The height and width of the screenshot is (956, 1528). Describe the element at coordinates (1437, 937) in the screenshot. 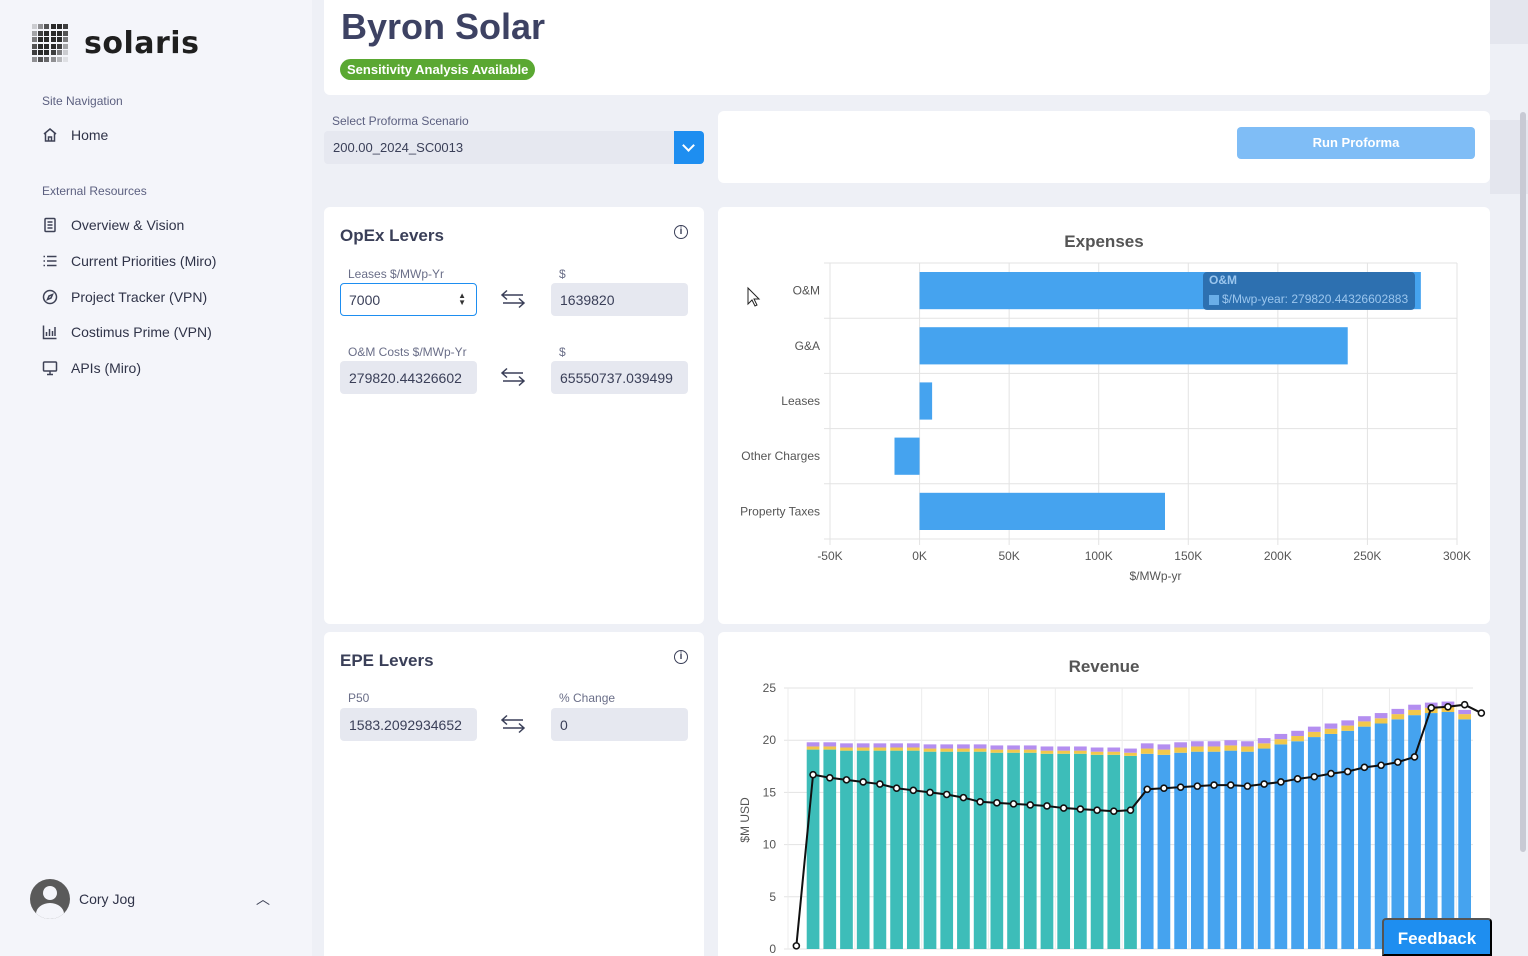

I see `feedback-button: Feedback` at that location.